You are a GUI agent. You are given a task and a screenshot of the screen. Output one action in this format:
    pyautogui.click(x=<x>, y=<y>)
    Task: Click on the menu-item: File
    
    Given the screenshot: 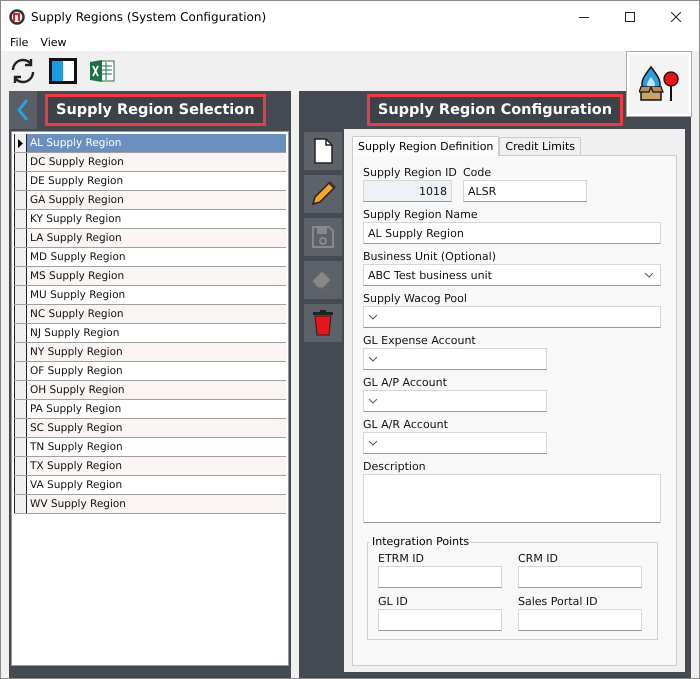 What is the action you would take?
    pyautogui.click(x=19, y=42)
    